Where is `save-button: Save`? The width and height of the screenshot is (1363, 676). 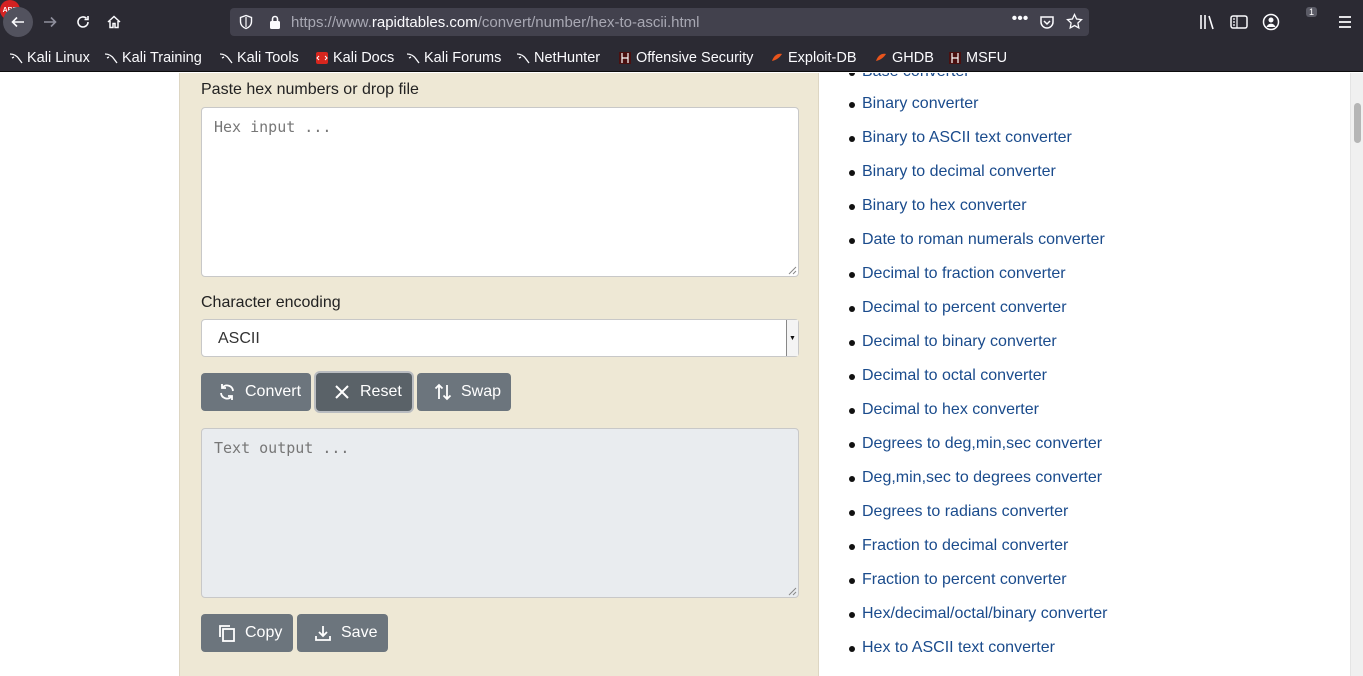 save-button: Save is located at coordinates (342, 633).